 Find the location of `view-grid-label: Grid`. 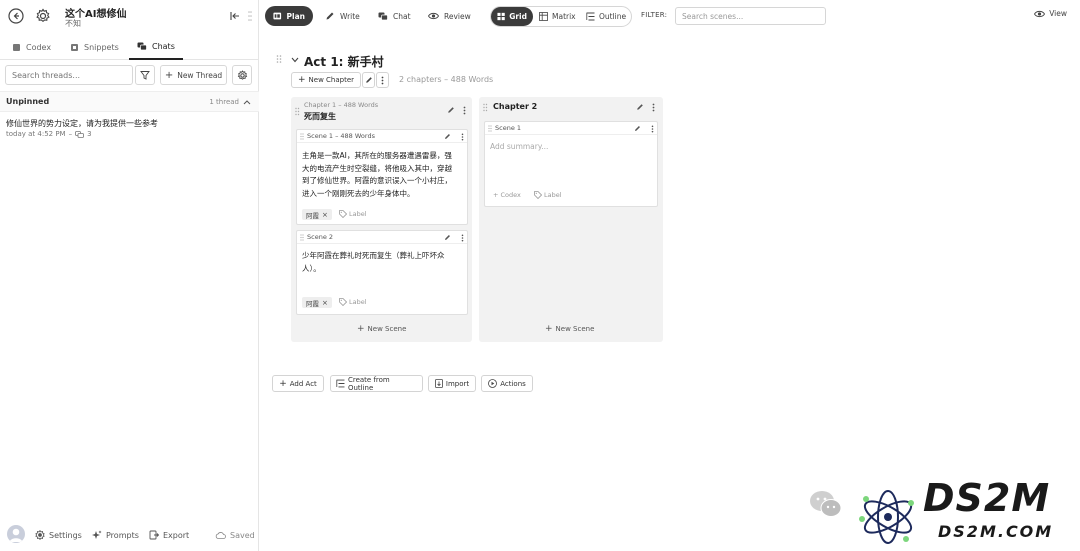

view-grid-label: Grid is located at coordinates (518, 16).